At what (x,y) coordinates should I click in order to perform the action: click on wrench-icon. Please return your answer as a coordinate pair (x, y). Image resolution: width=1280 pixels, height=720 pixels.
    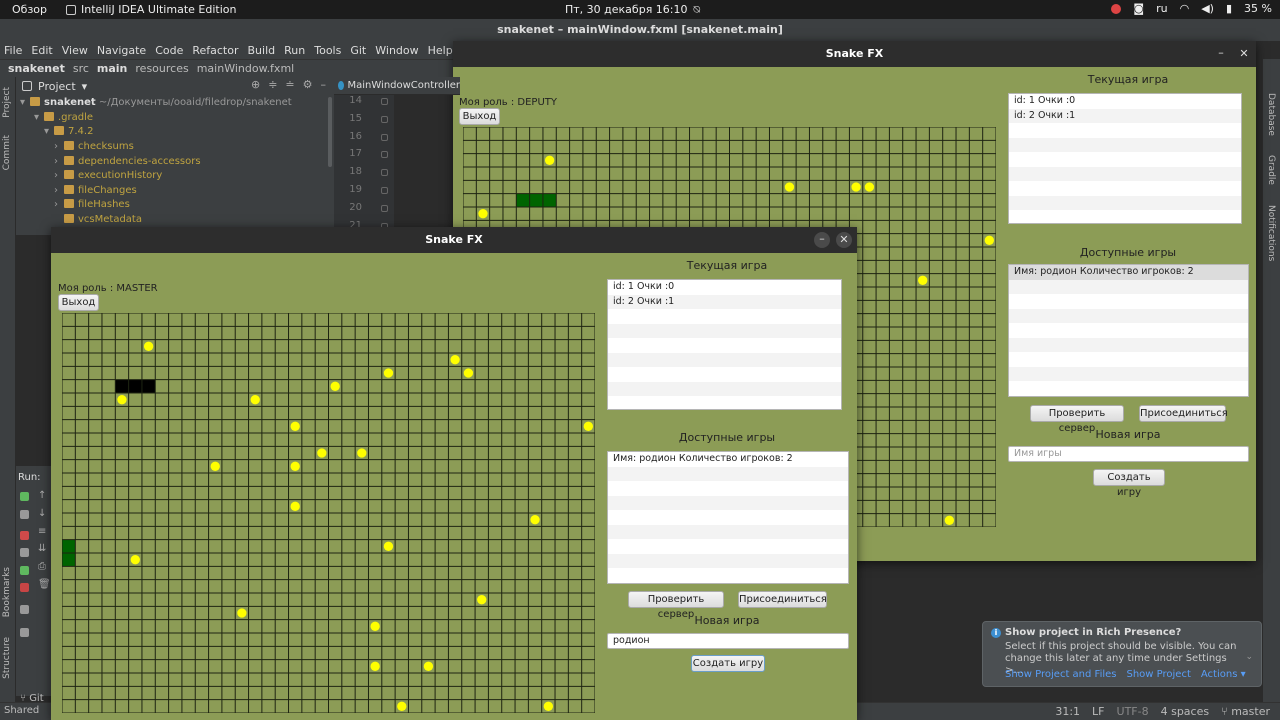
    Looking at the image, I should click on (24, 514).